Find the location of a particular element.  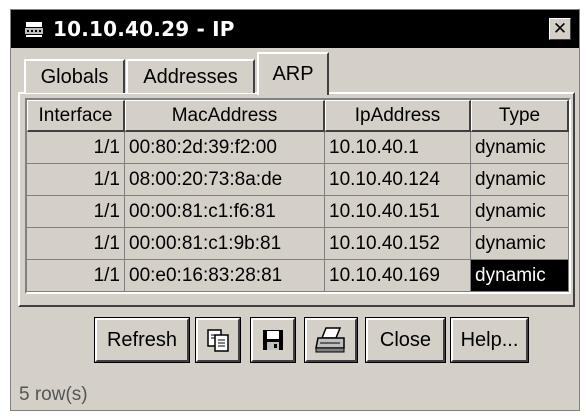

tab-globals: Globals is located at coordinates (74, 76).